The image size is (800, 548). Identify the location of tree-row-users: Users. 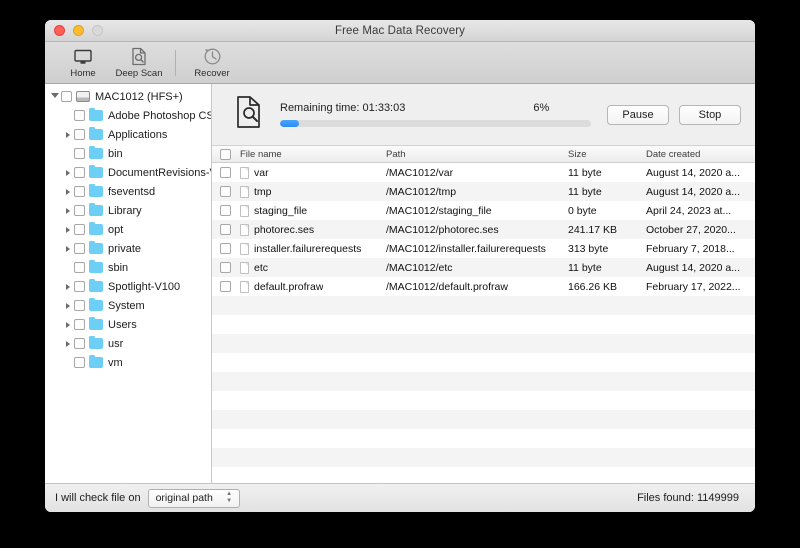
(128, 324).